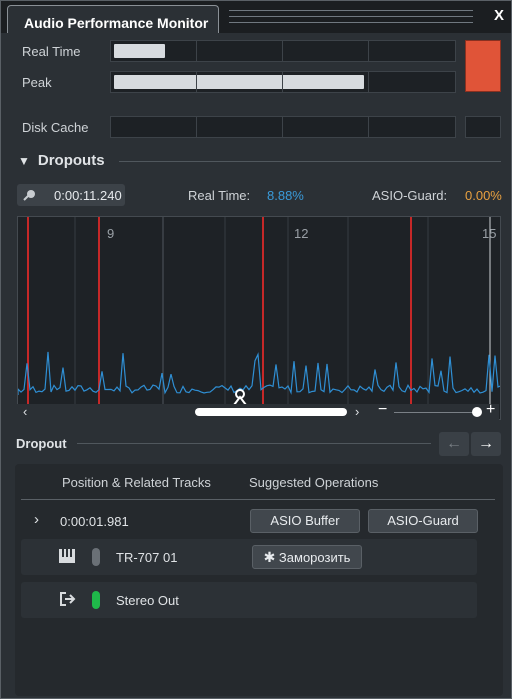  I want to click on dropouts-title: Dropouts, so click(71, 160).